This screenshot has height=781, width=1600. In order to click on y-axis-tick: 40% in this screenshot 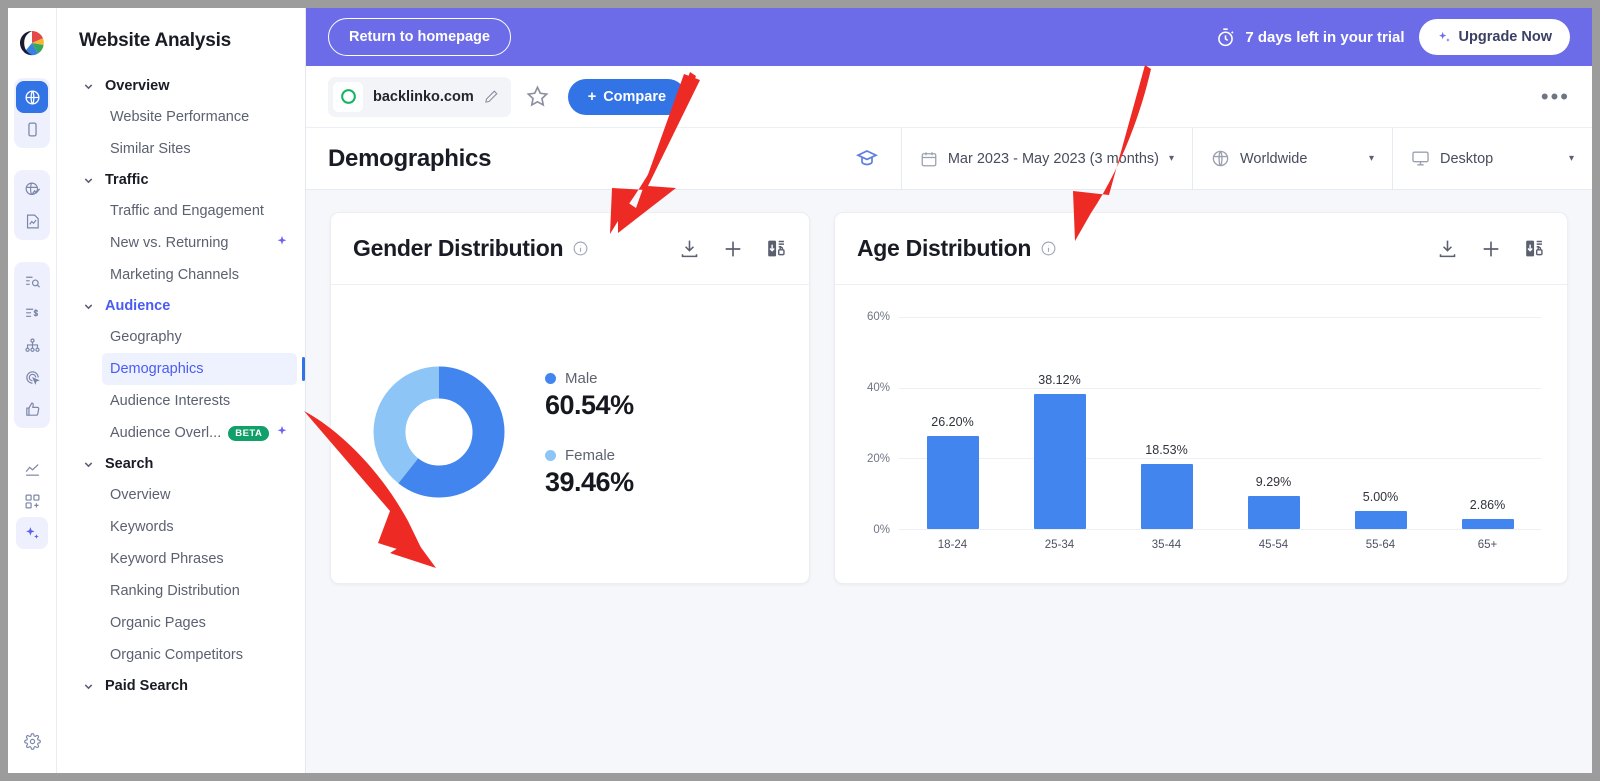, I will do `click(878, 387)`.